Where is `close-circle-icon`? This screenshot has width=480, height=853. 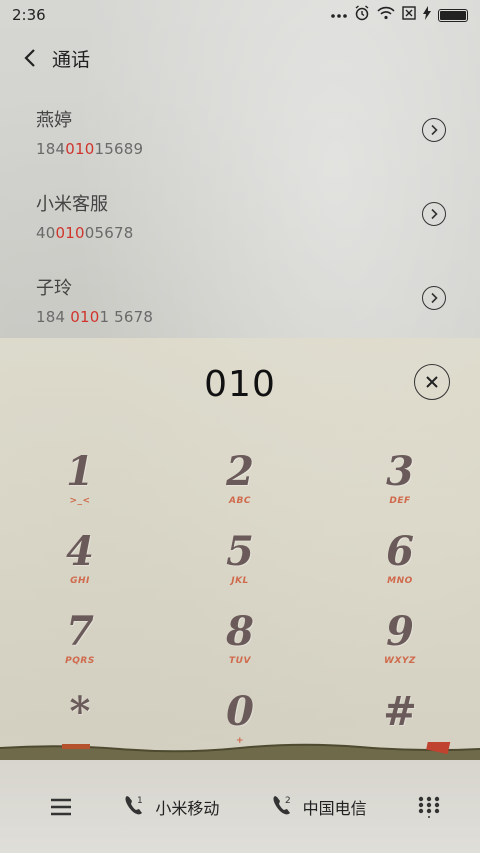
close-circle-icon is located at coordinates (432, 382).